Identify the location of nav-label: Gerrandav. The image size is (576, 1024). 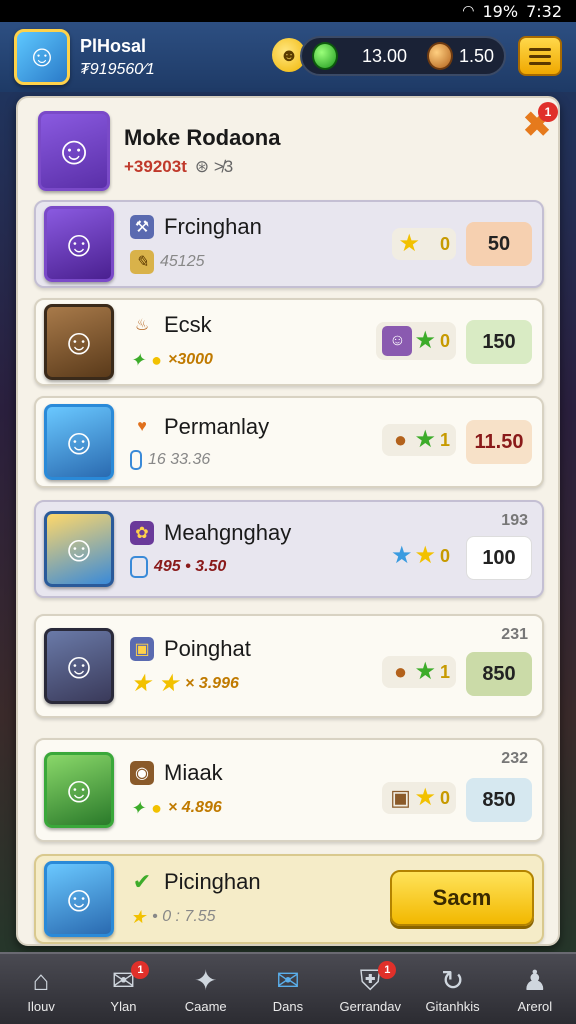
(370, 1006).